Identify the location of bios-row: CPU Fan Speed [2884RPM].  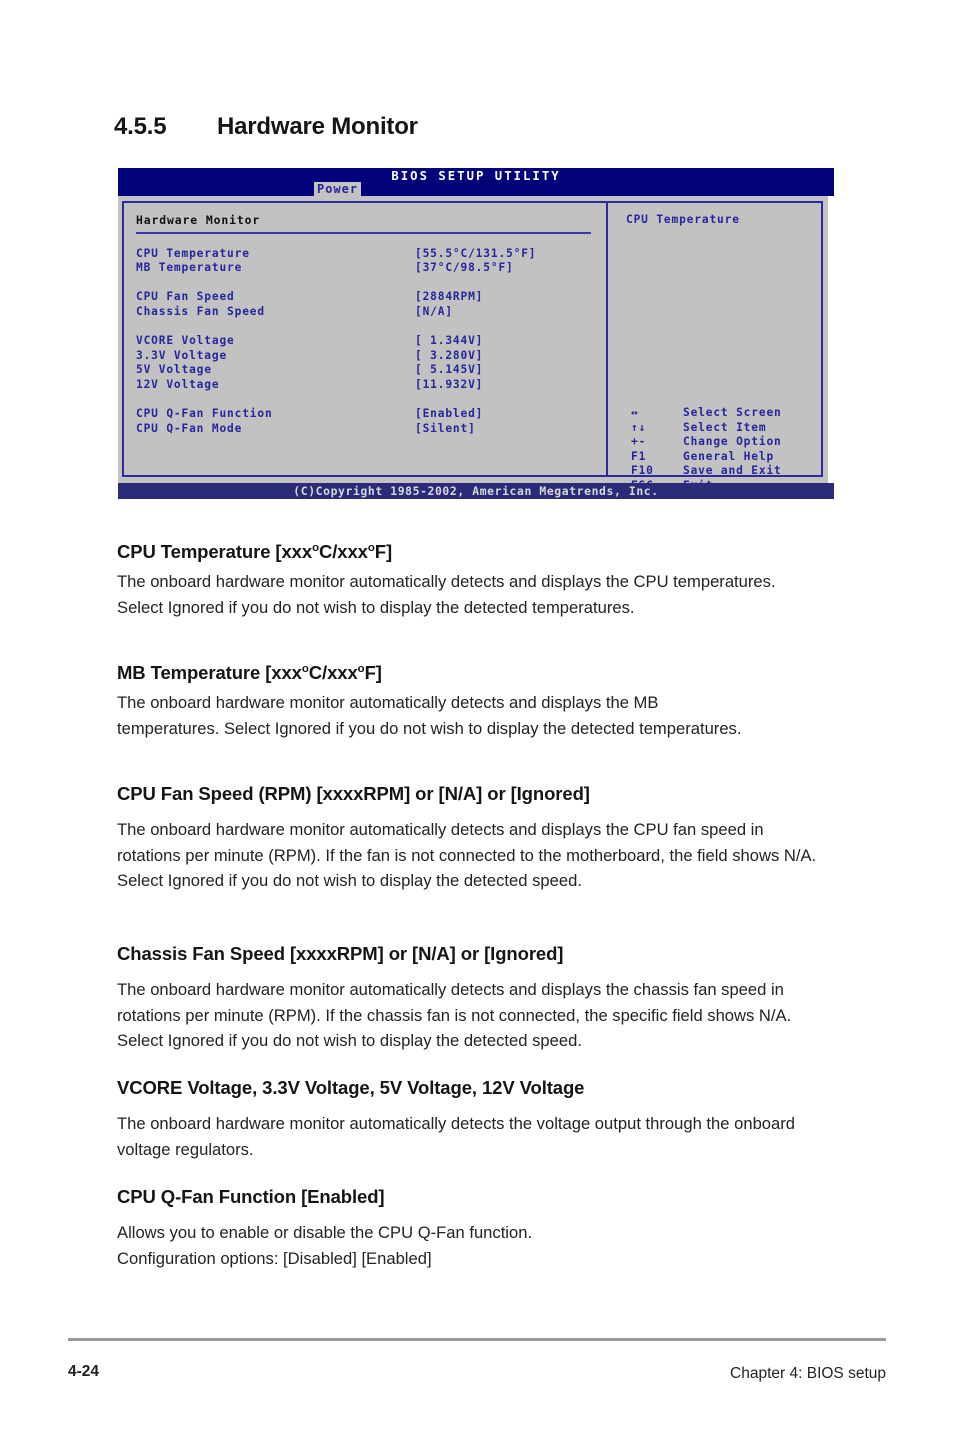
(371, 297).